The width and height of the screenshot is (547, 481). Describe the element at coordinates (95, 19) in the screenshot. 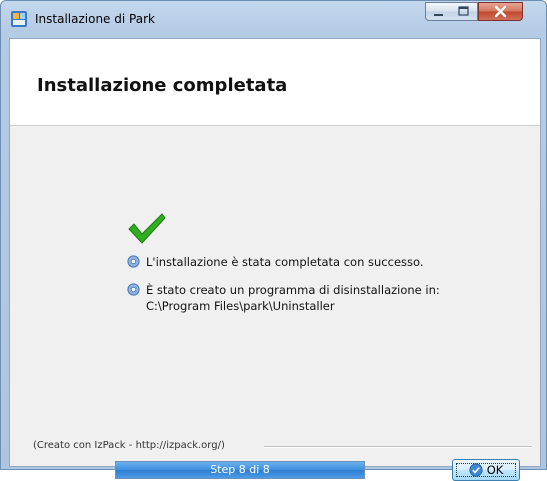

I see `window-title: Installazione di Park` at that location.